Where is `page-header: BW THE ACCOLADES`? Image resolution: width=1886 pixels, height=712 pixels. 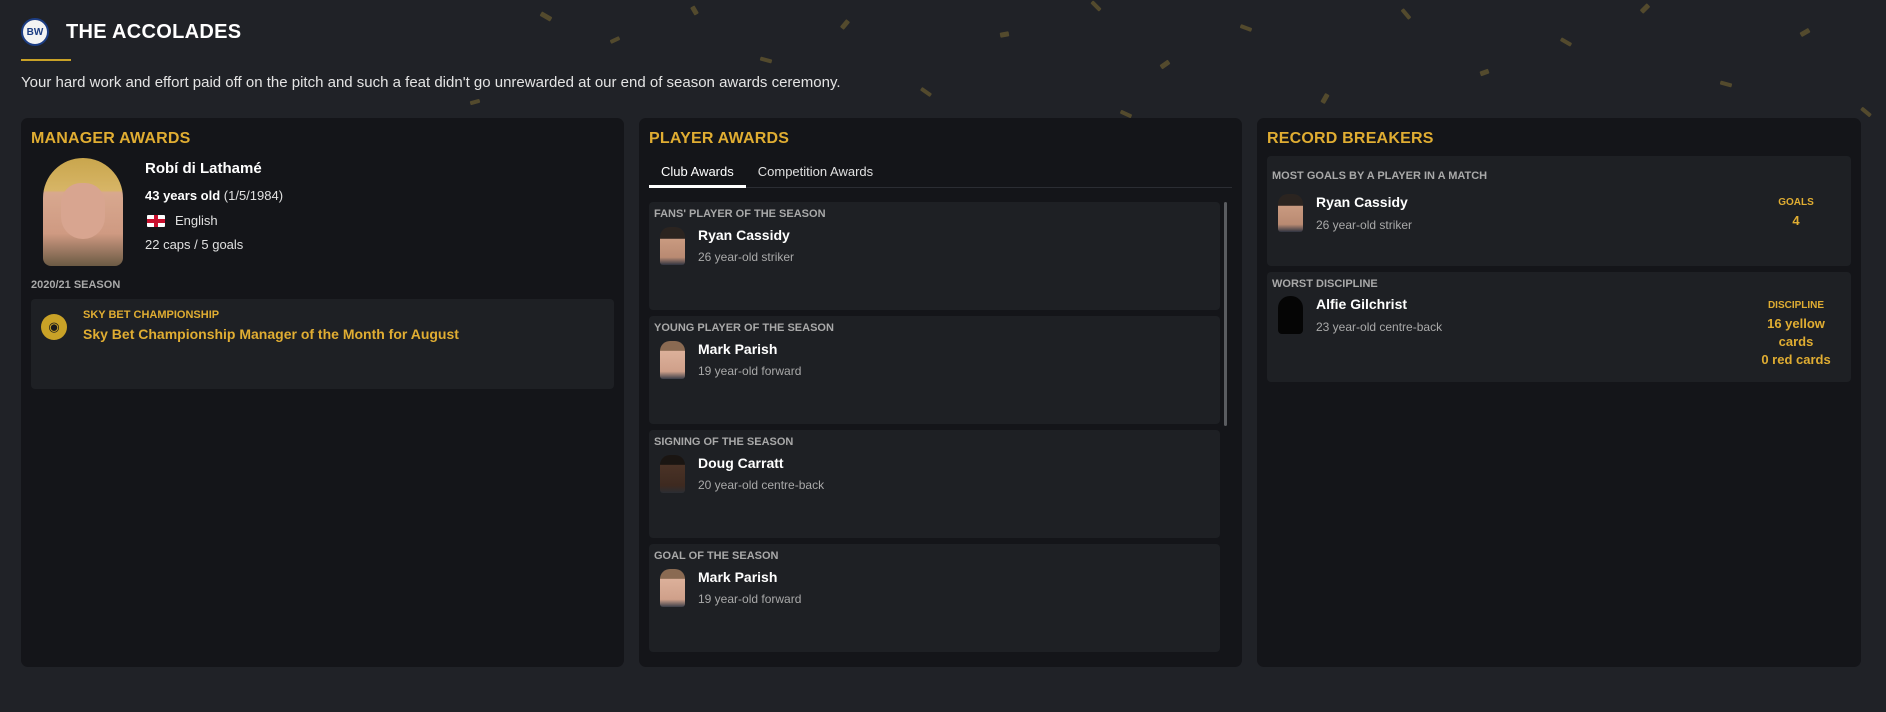 page-header: BW THE ACCOLADES is located at coordinates (131, 32).